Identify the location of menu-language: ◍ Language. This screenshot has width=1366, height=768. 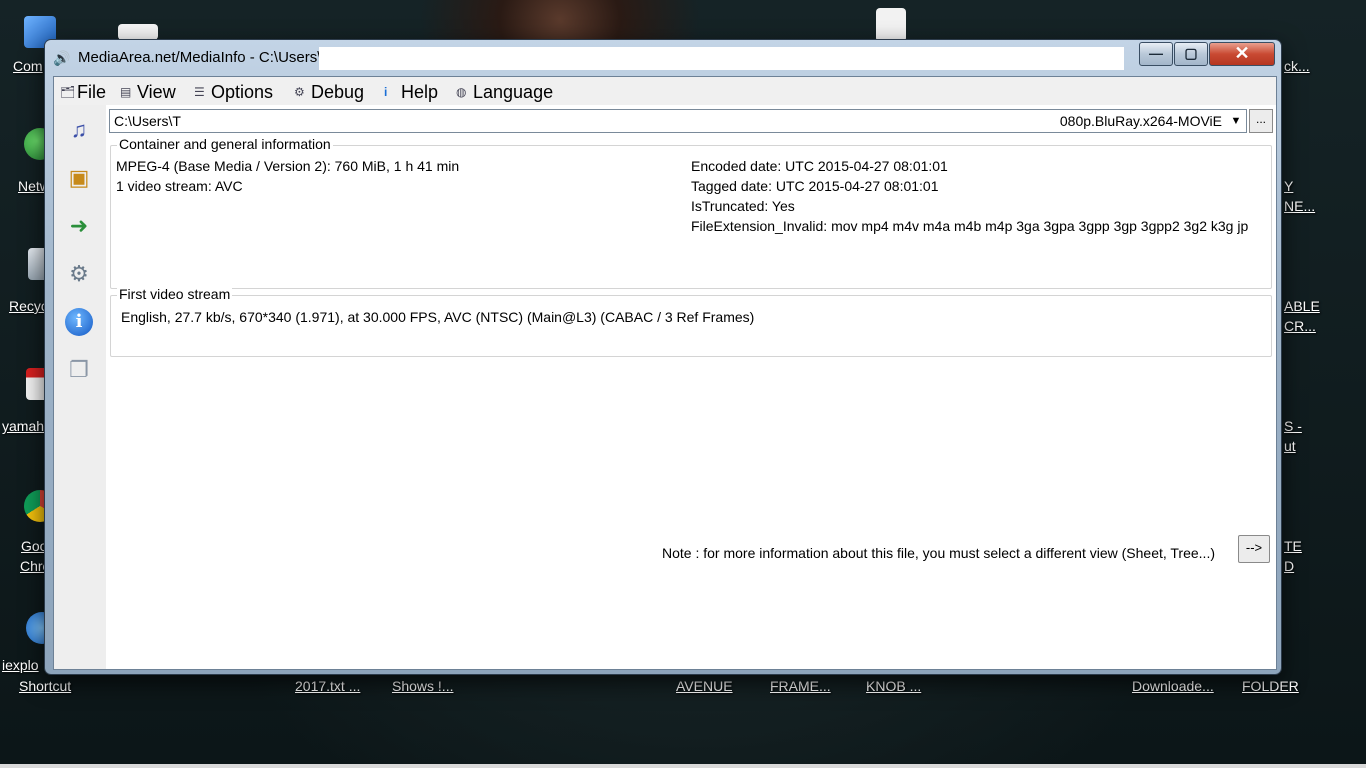
(504, 92).